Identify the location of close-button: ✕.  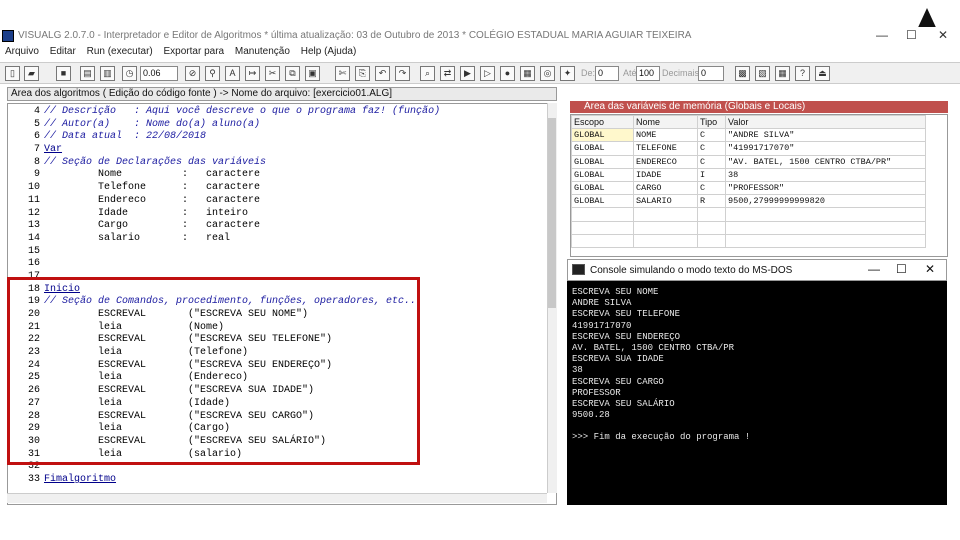
(943, 35).